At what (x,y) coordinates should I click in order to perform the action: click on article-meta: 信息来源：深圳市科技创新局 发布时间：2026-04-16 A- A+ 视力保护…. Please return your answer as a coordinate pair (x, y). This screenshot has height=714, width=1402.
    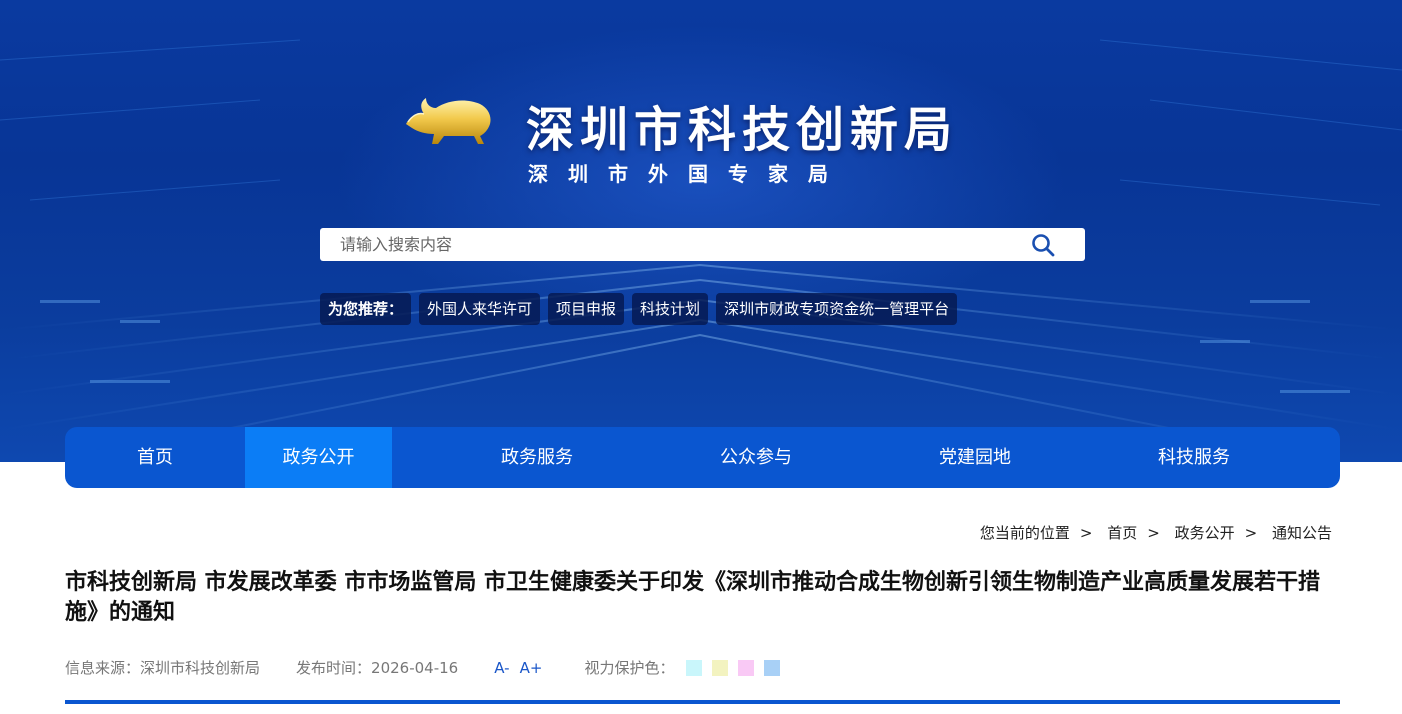
    Looking at the image, I should click on (427, 667).